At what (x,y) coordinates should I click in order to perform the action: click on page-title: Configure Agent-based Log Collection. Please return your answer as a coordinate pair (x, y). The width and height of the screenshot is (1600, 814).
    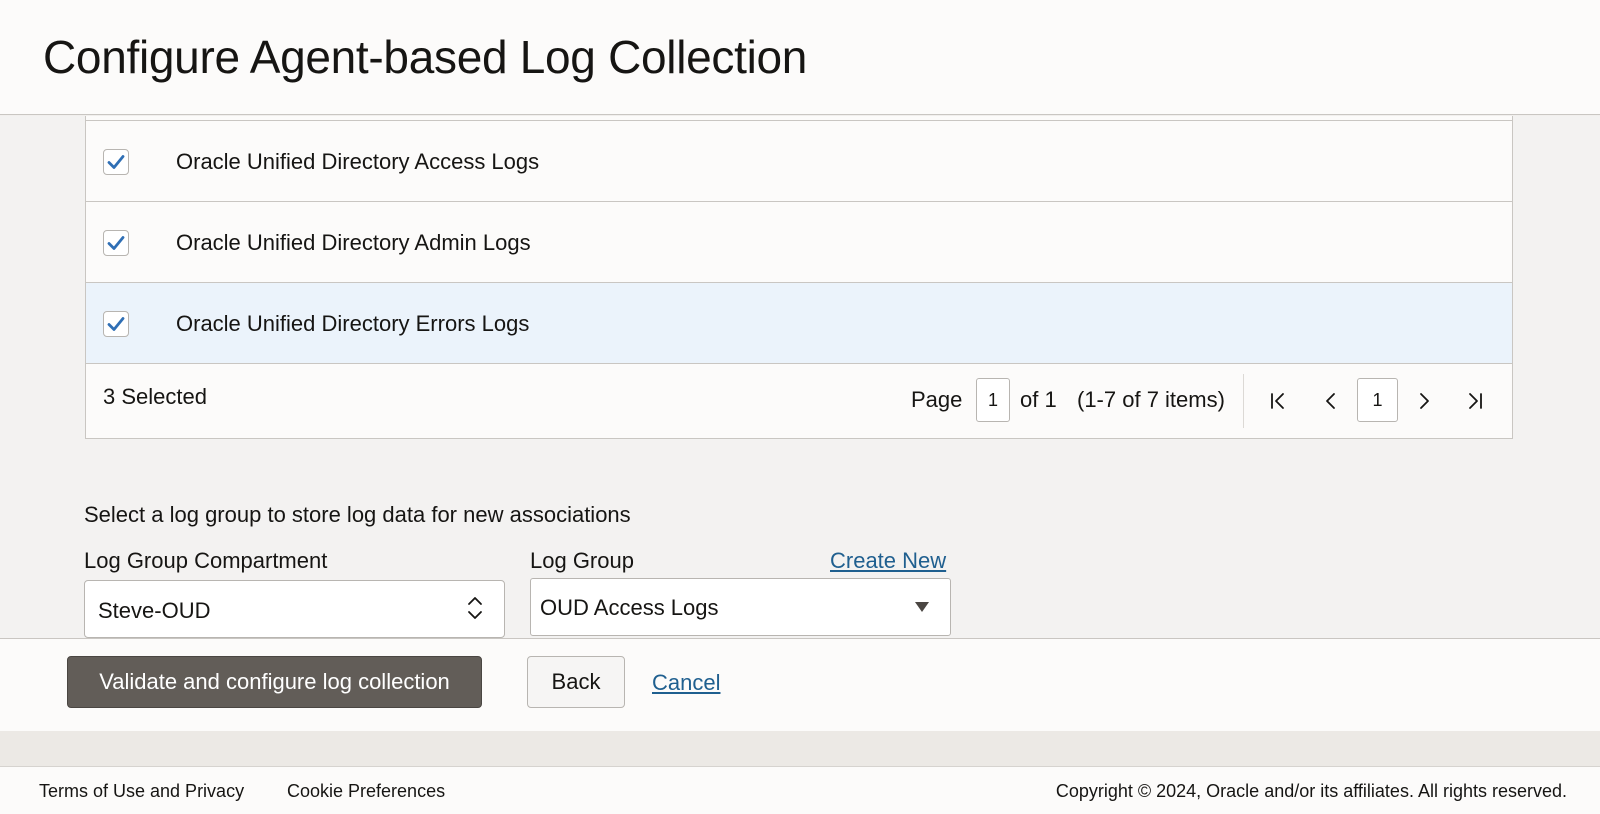
    Looking at the image, I should click on (425, 57).